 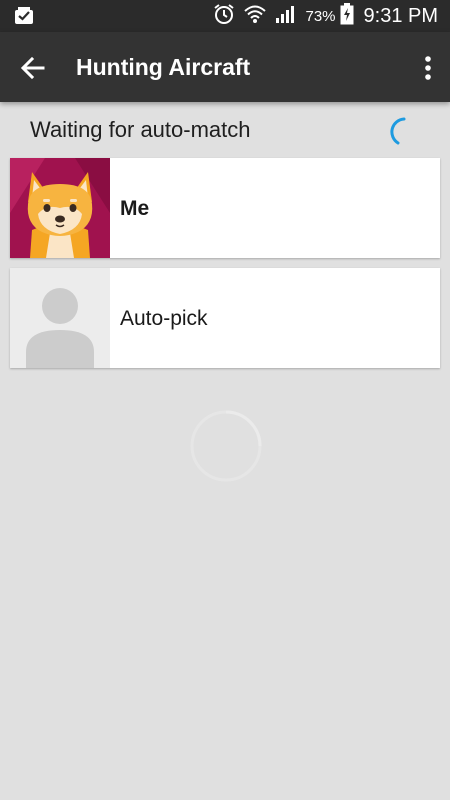 I want to click on app-bar: Hunting Aircraft, so click(x=225, y=67).